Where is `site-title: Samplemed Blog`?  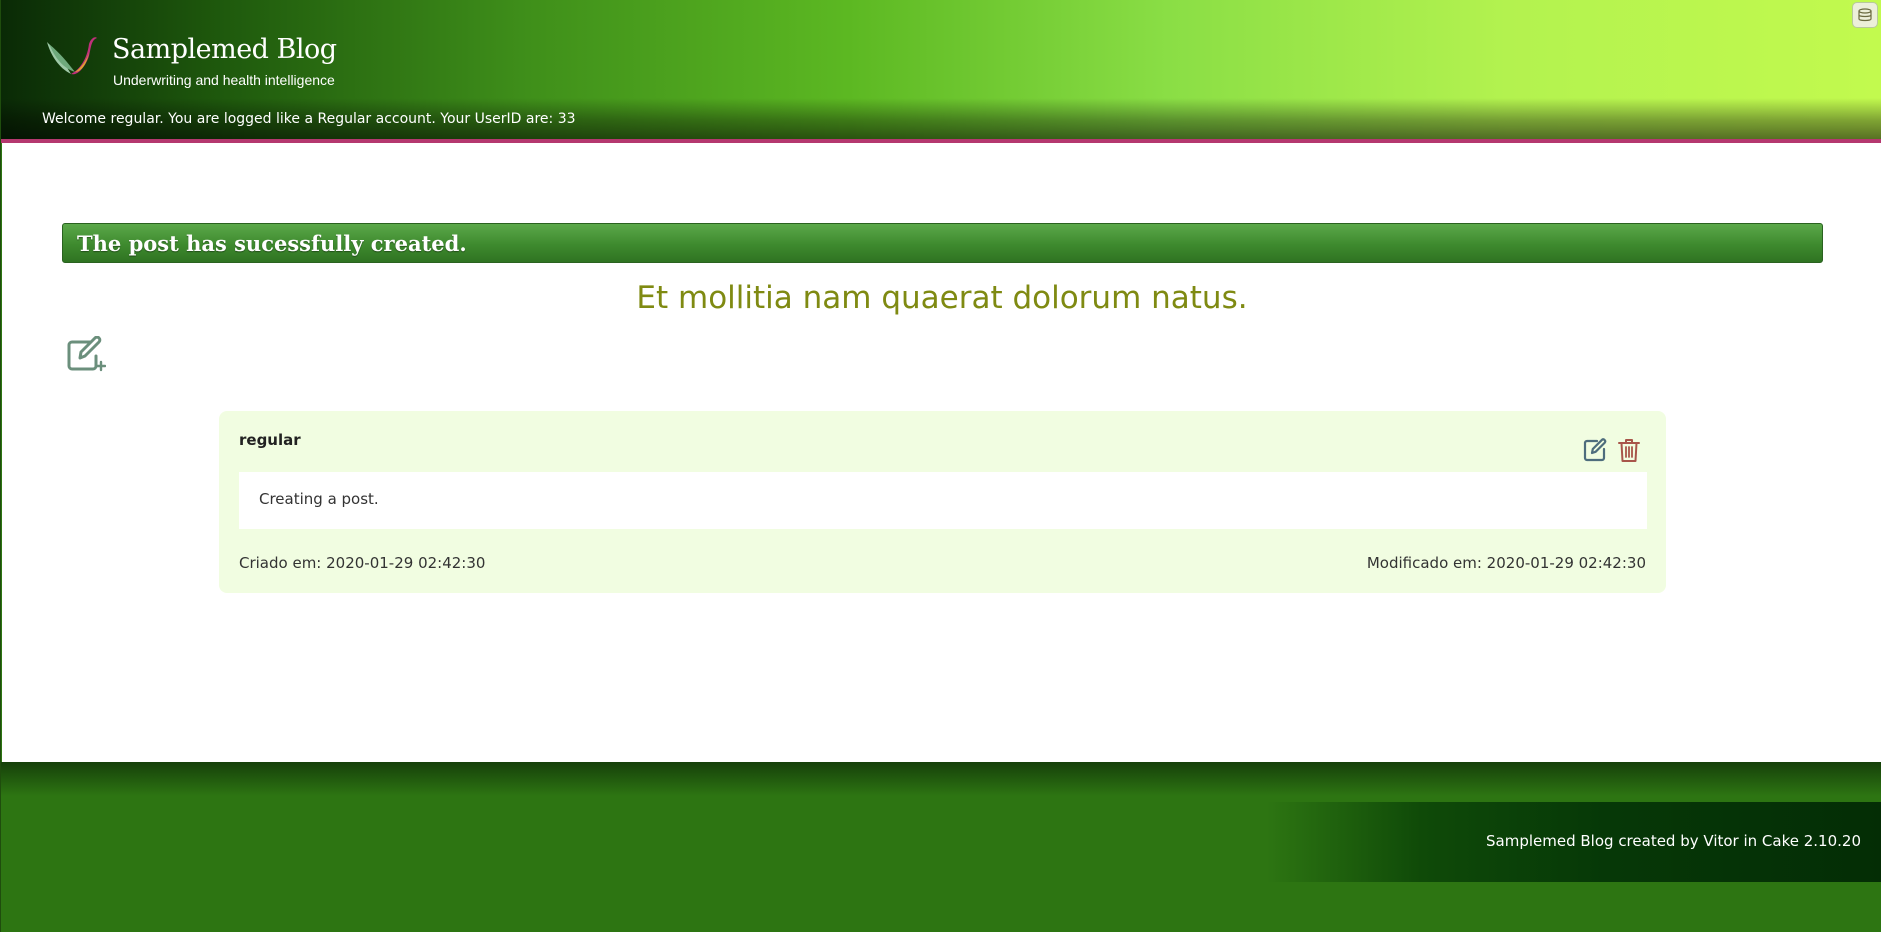 site-title: Samplemed Blog is located at coordinates (224, 49).